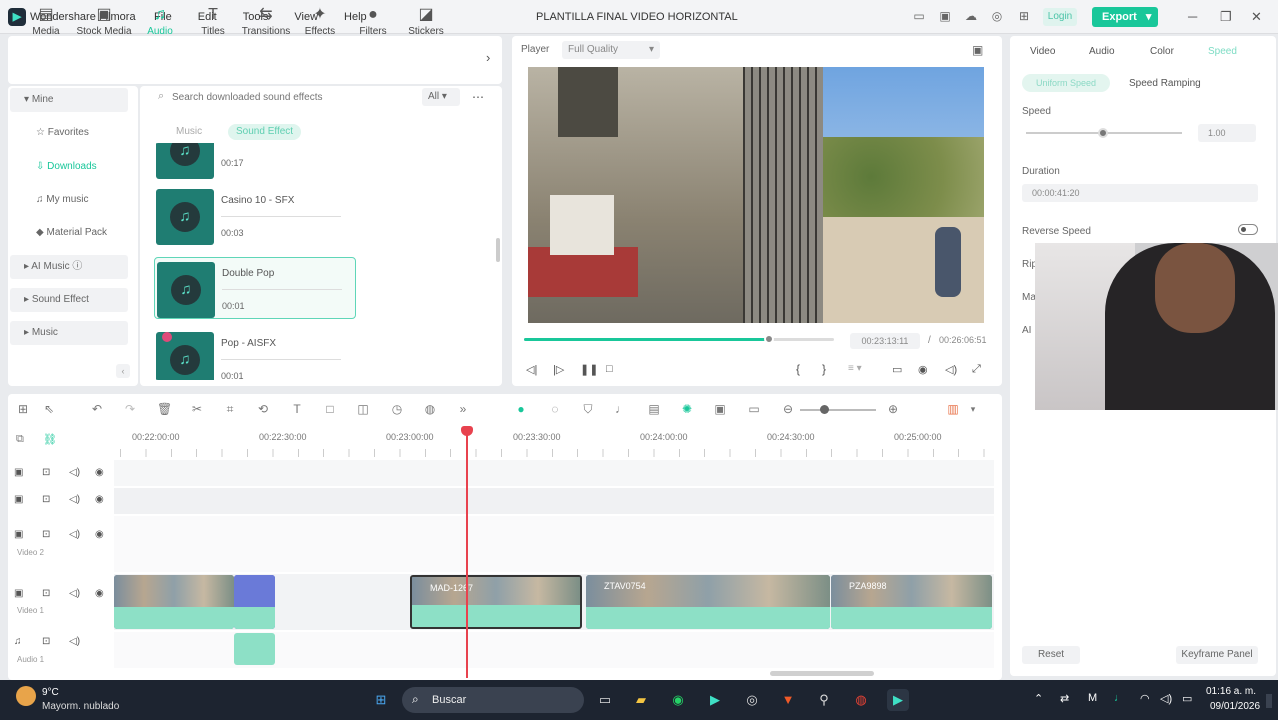 This screenshot has width=1278, height=720. Describe the element at coordinates (441, 97) in the screenshot. I see `filter-dropdown: All ▾` at that location.